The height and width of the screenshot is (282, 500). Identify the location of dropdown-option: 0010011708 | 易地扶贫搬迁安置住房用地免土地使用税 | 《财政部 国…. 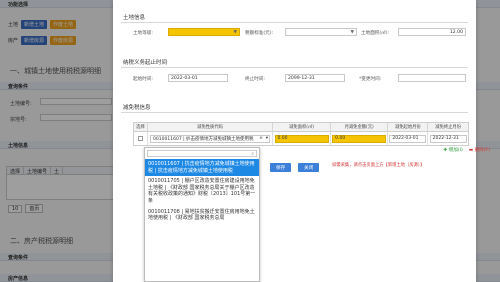
(202, 215).